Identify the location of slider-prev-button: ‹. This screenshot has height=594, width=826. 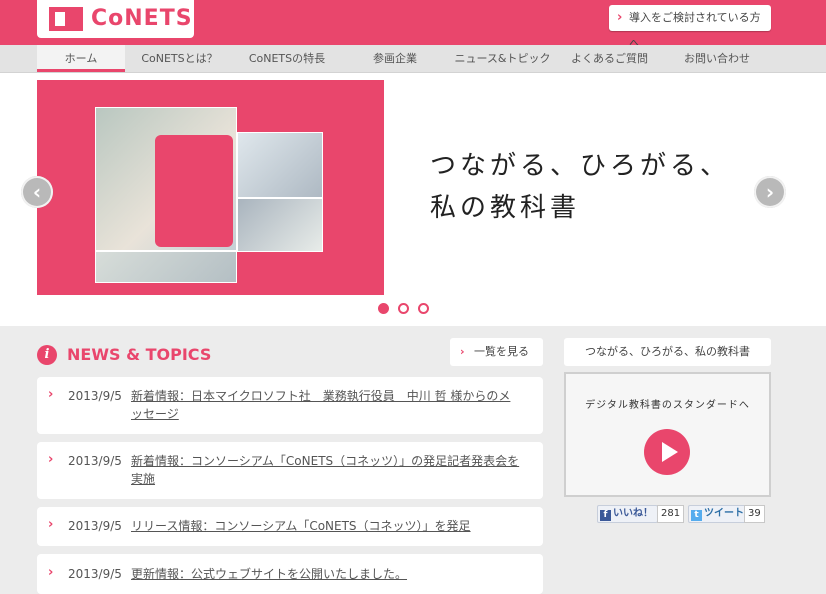
(37, 192).